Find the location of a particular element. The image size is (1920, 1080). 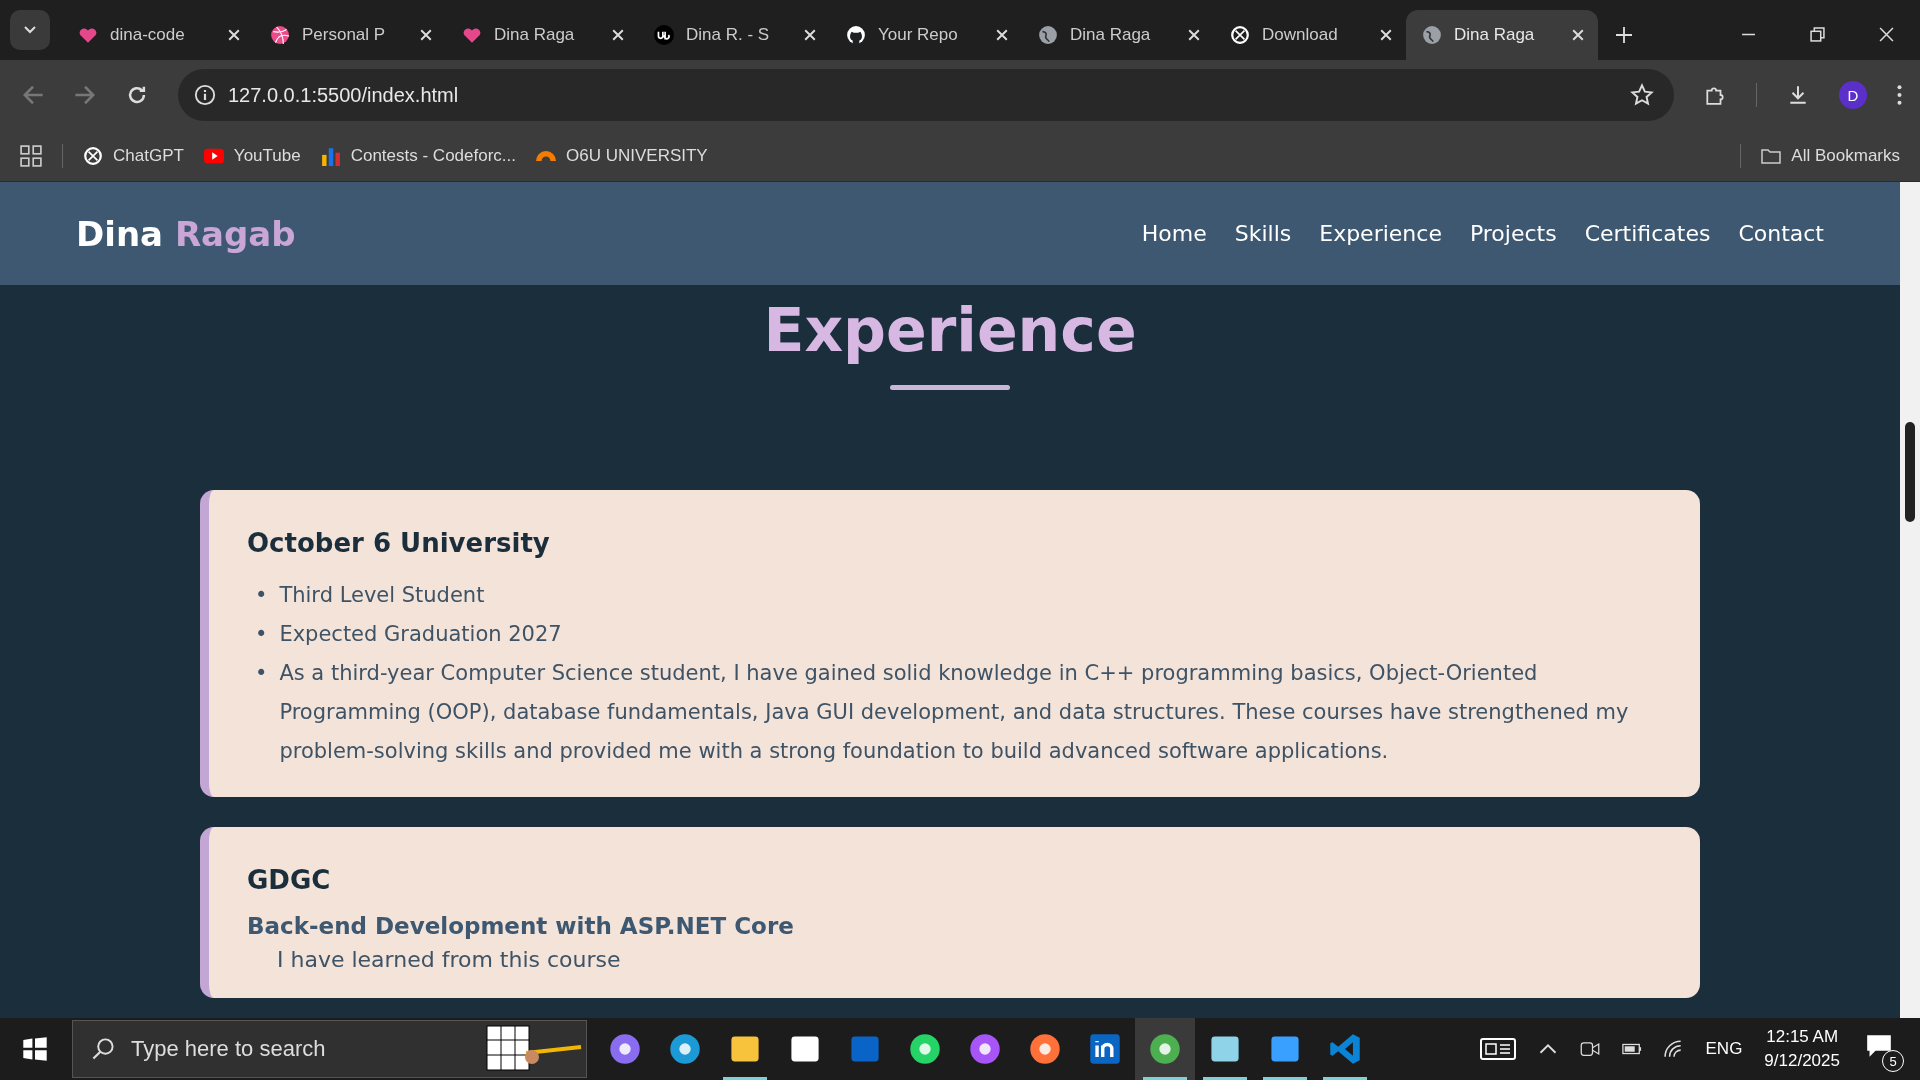

profile-avatar: D is located at coordinates (1853, 95).